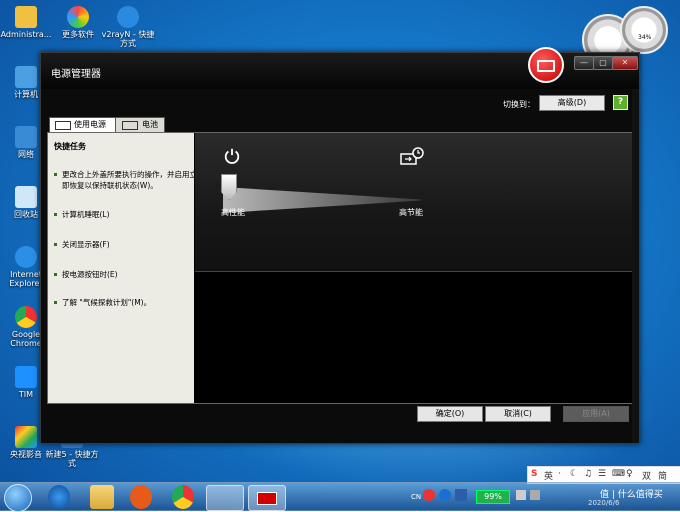 Image resolution: width=680 pixels, height=512 pixels. Describe the element at coordinates (126, 274) in the screenshot. I see `quick-task-power-button: 按电源按钮时(E)` at that location.